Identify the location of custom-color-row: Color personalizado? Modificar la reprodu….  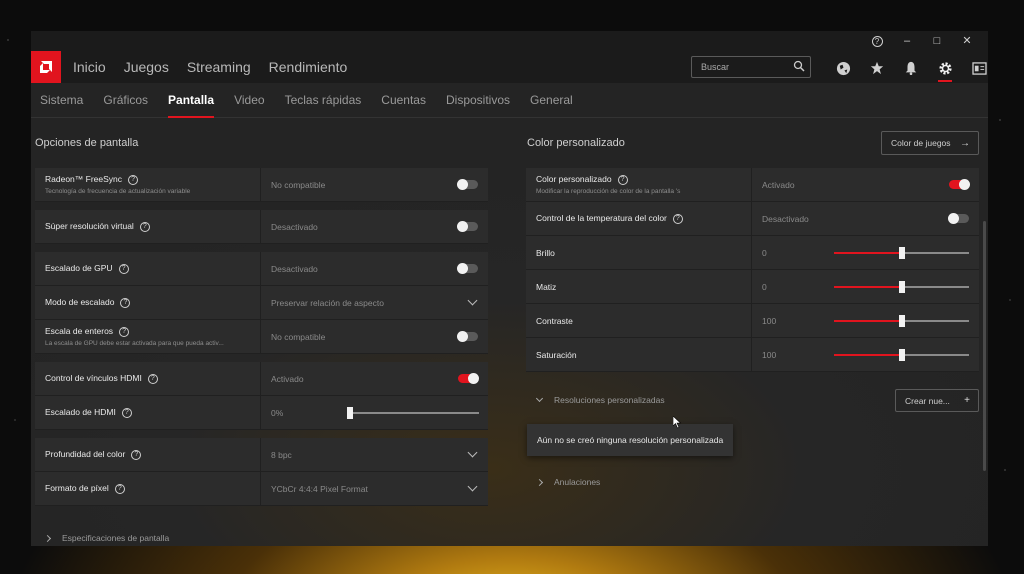
(752, 185).